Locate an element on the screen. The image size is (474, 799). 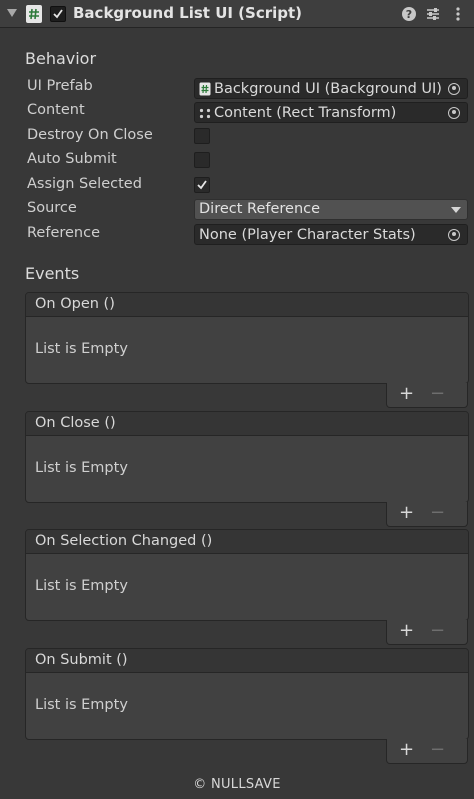
events-section-title: Events is located at coordinates (52, 273).